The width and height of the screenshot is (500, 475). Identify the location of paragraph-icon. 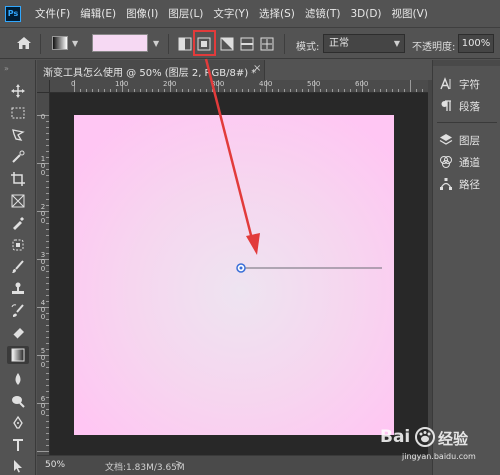
(446, 106).